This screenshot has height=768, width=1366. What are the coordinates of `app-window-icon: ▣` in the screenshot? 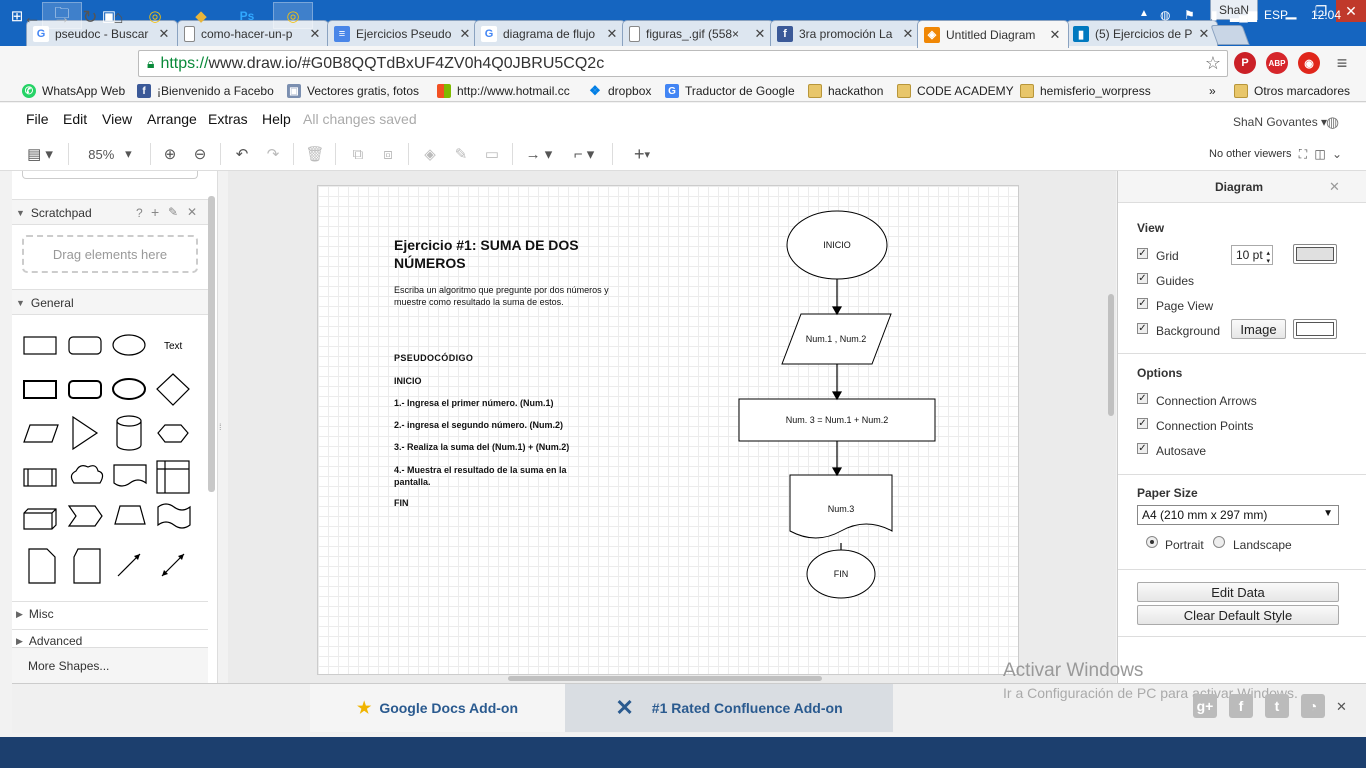 It's located at (109, 15).